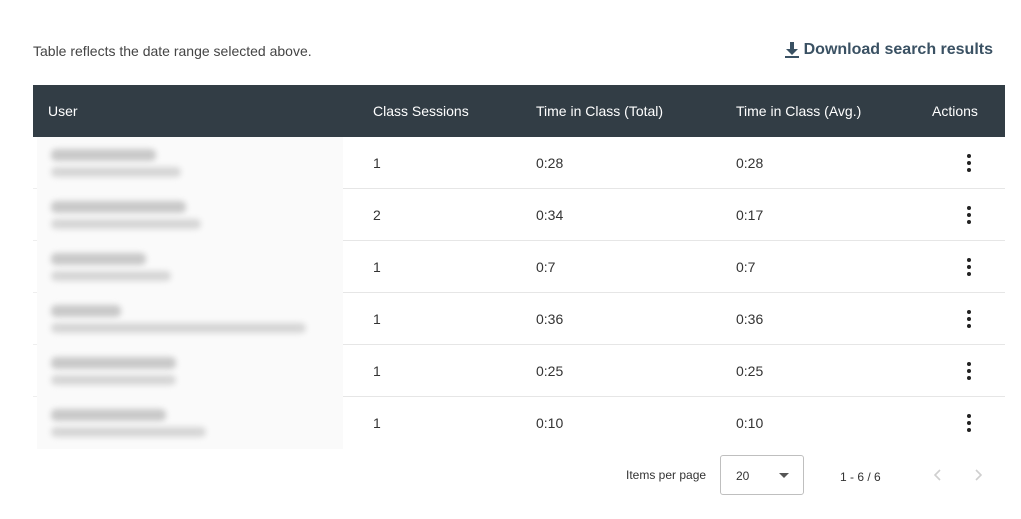 This screenshot has width=1021, height=519. I want to click on caret-down-icon, so click(784, 475).